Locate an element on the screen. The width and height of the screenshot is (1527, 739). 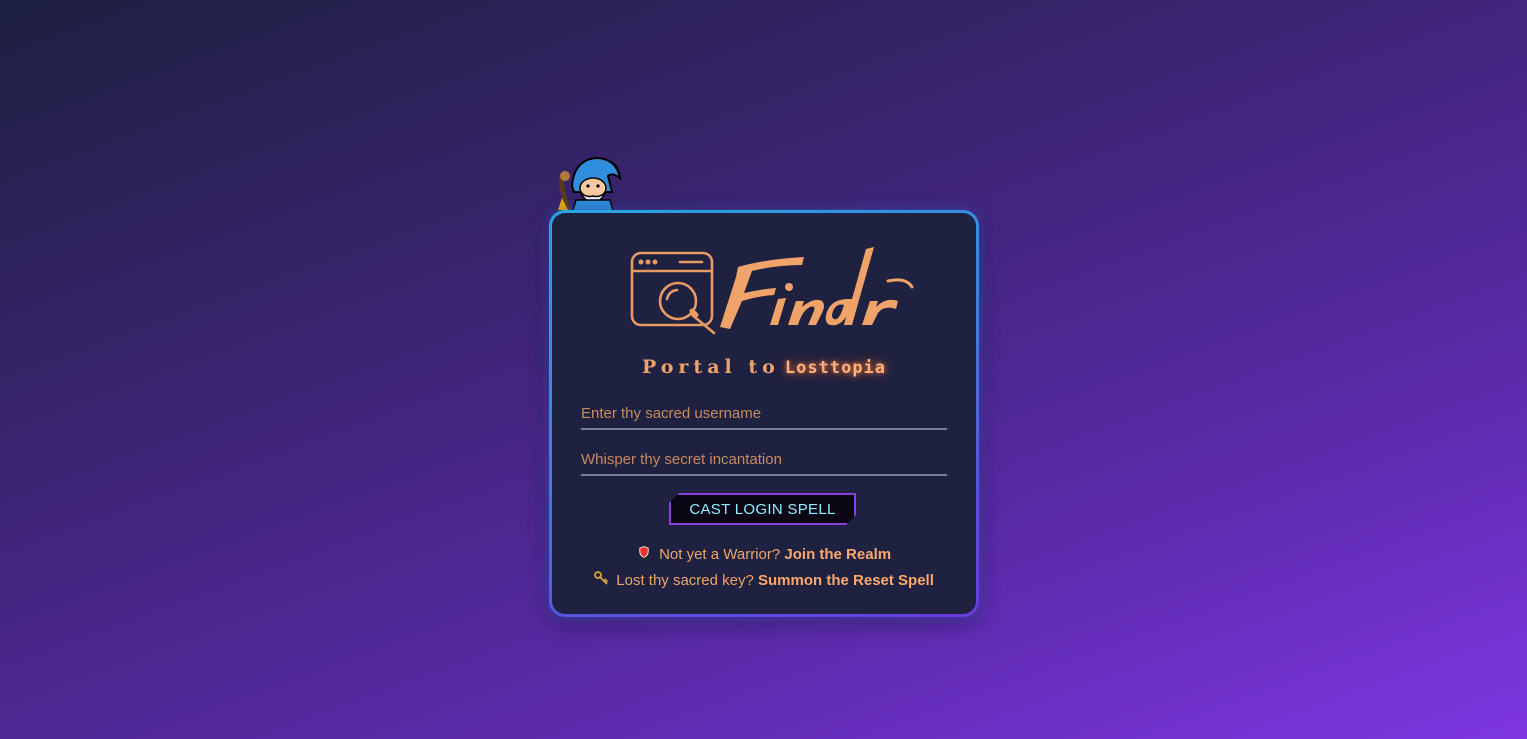
signup-line: Not yet a Warrior? Join the Realm is located at coordinates (764, 555).